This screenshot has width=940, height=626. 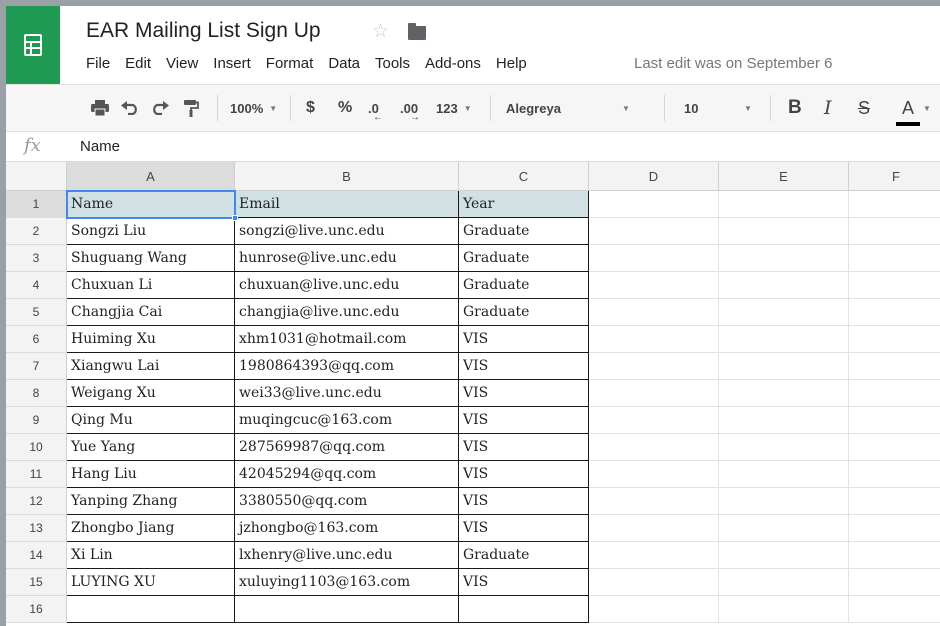 What do you see at coordinates (524, 176) in the screenshot?
I see `column-header-c: C` at bounding box center [524, 176].